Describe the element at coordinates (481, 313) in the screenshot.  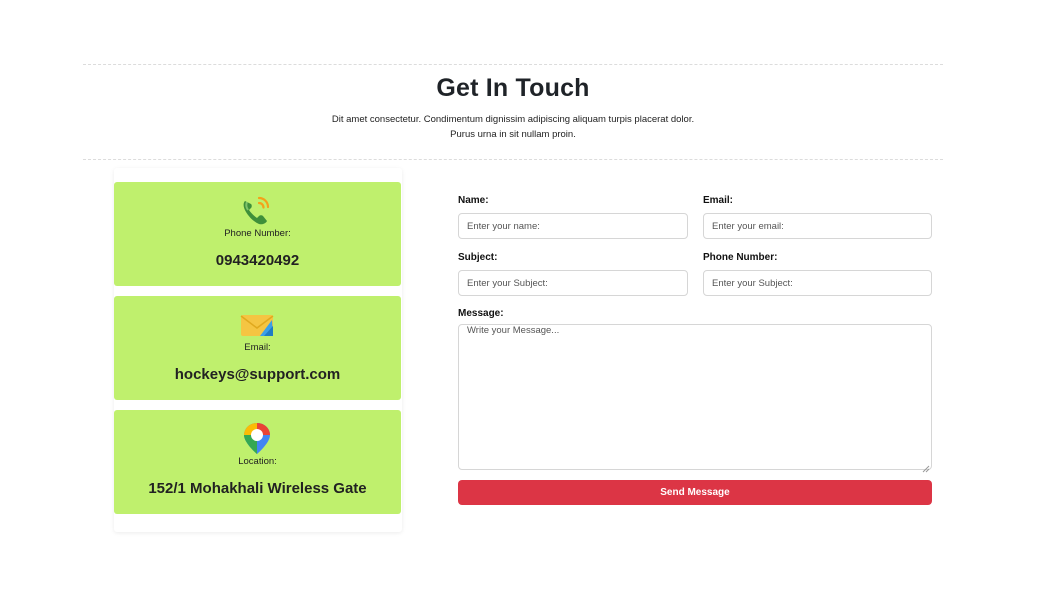
I see `message-label: Message:` at that location.